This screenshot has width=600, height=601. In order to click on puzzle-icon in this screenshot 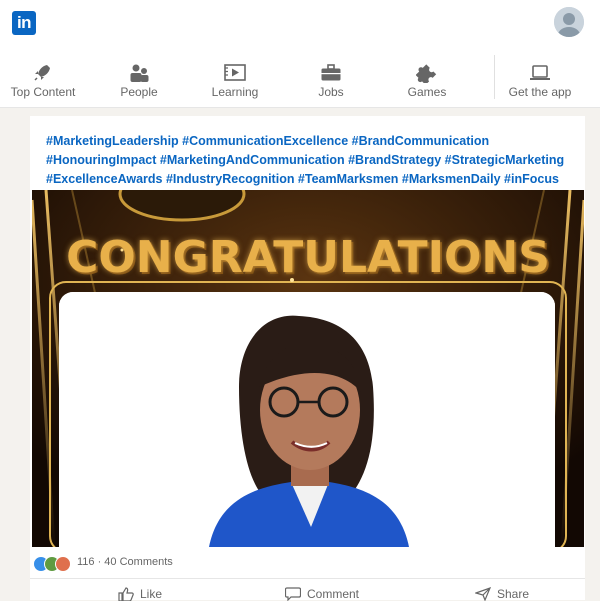, I will do `click(426, 73)`.